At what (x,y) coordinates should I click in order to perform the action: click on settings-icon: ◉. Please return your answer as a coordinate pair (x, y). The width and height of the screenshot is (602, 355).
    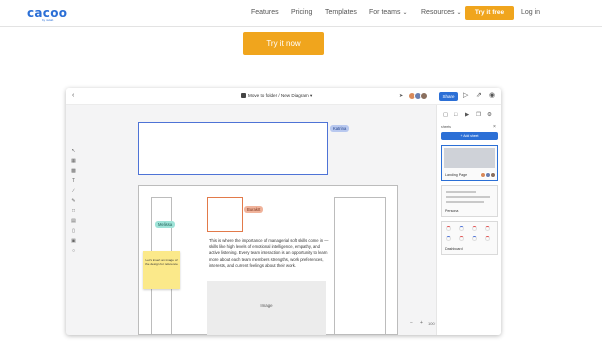
    Looking at the image, I should click on (492, 95).